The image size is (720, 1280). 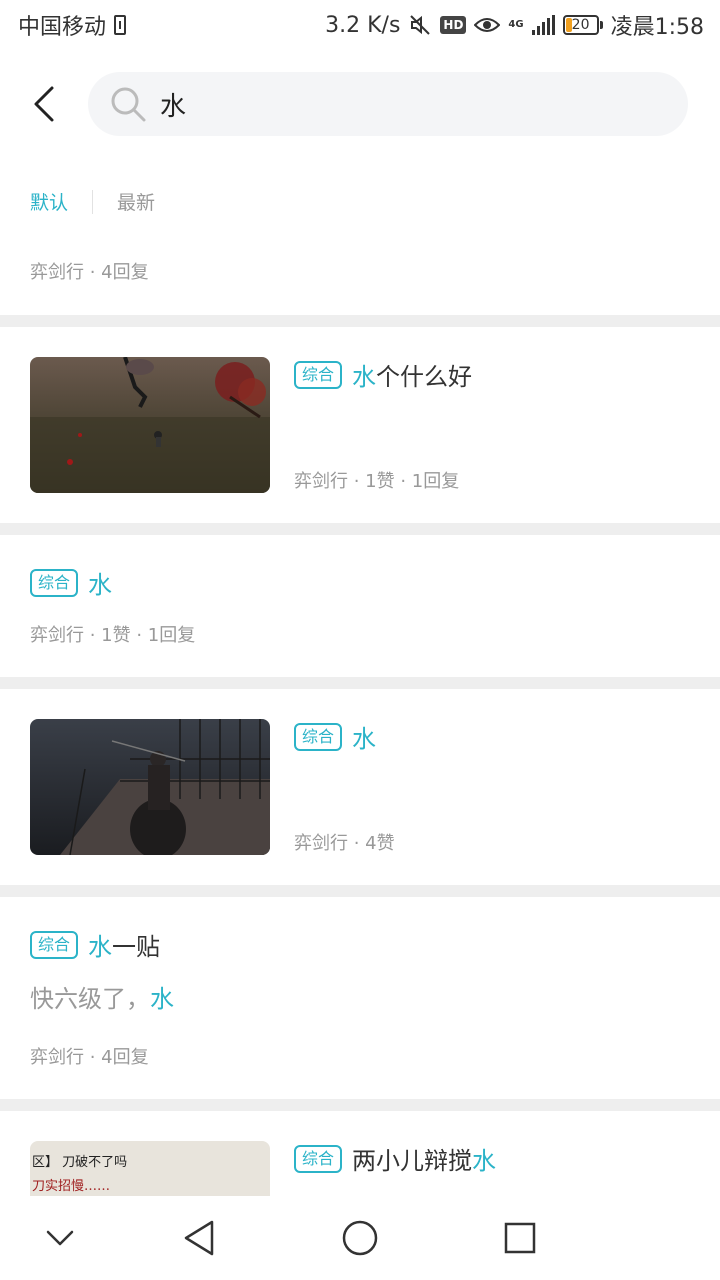 I want to click on hd-badge: HD, so click(x=453, y=25).